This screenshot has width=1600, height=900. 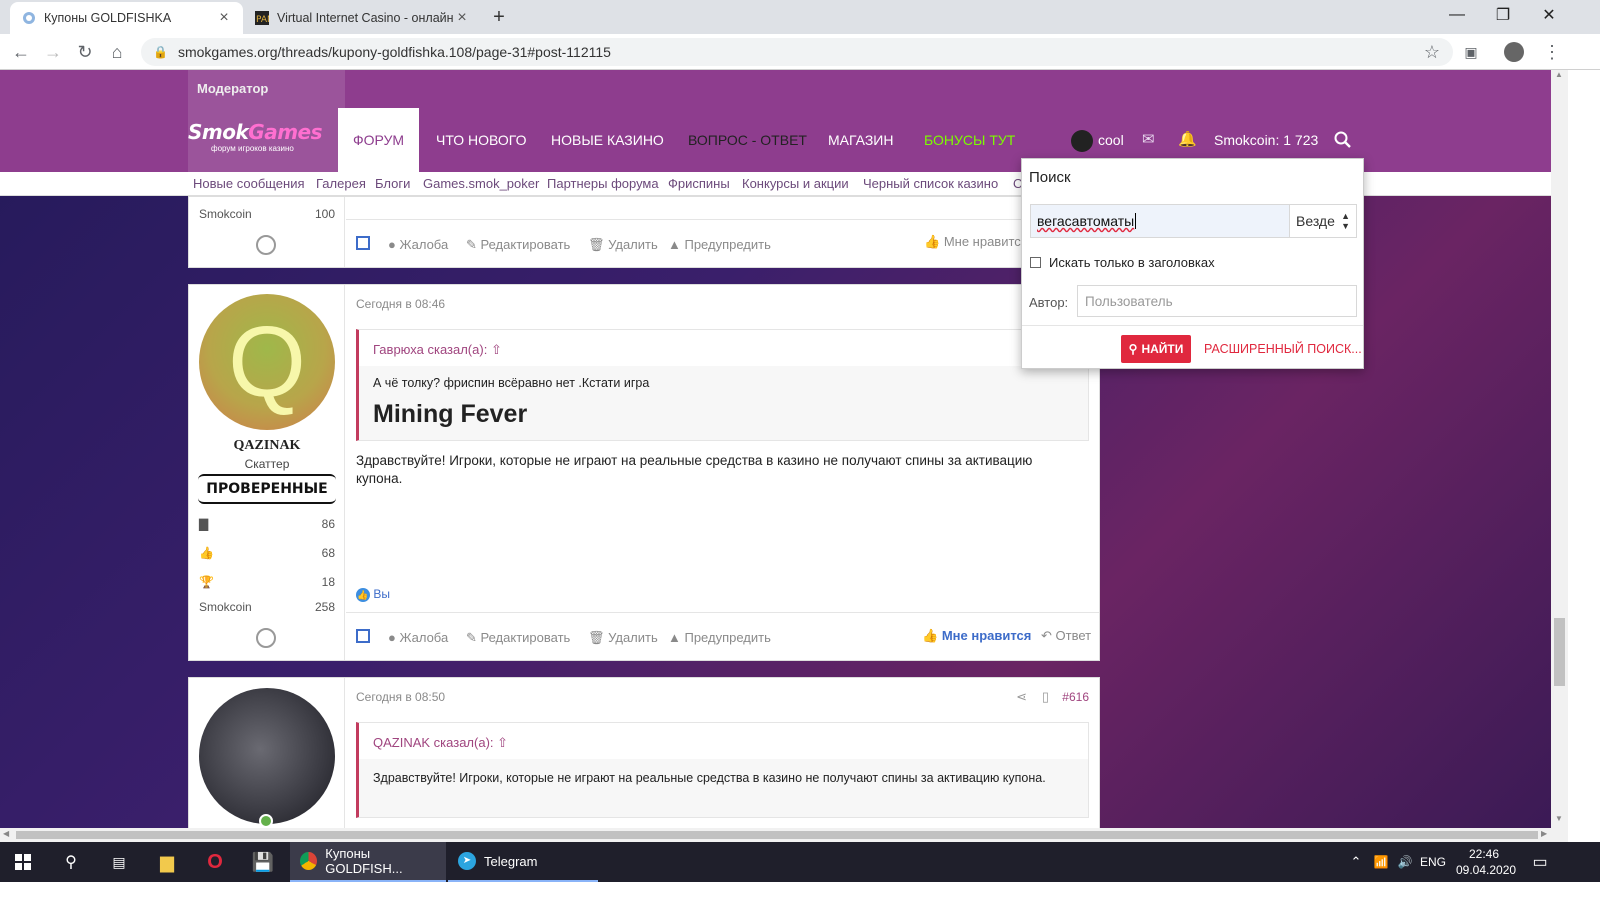 What do you see at coordinates (1323, 221) in the screenshot?
I see `search-scope-select: Везде ▲ ▼` at bounding box center [1323, 221].